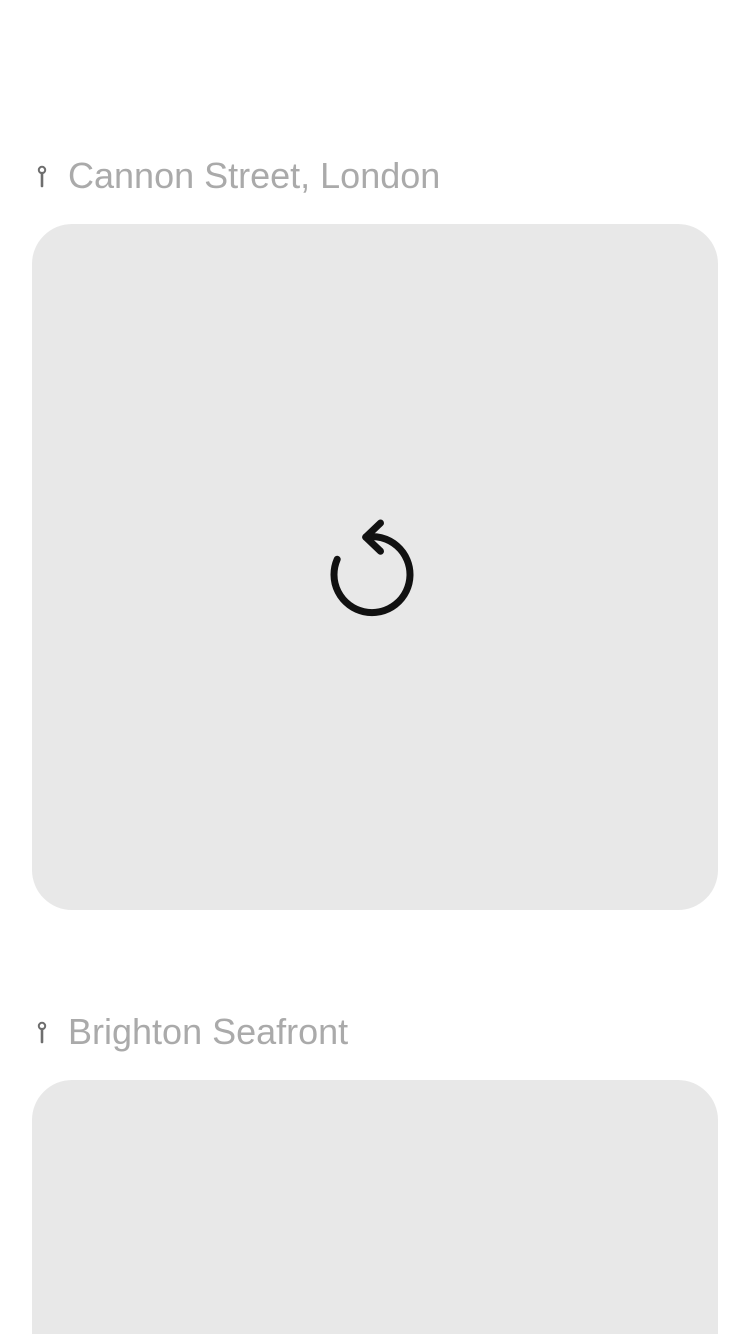 This screenshot has height=1334, width=750. Describe the element at coordinates (208, 1031) in the screenshot. I see `location-name: Brighton Seafront` at that location.